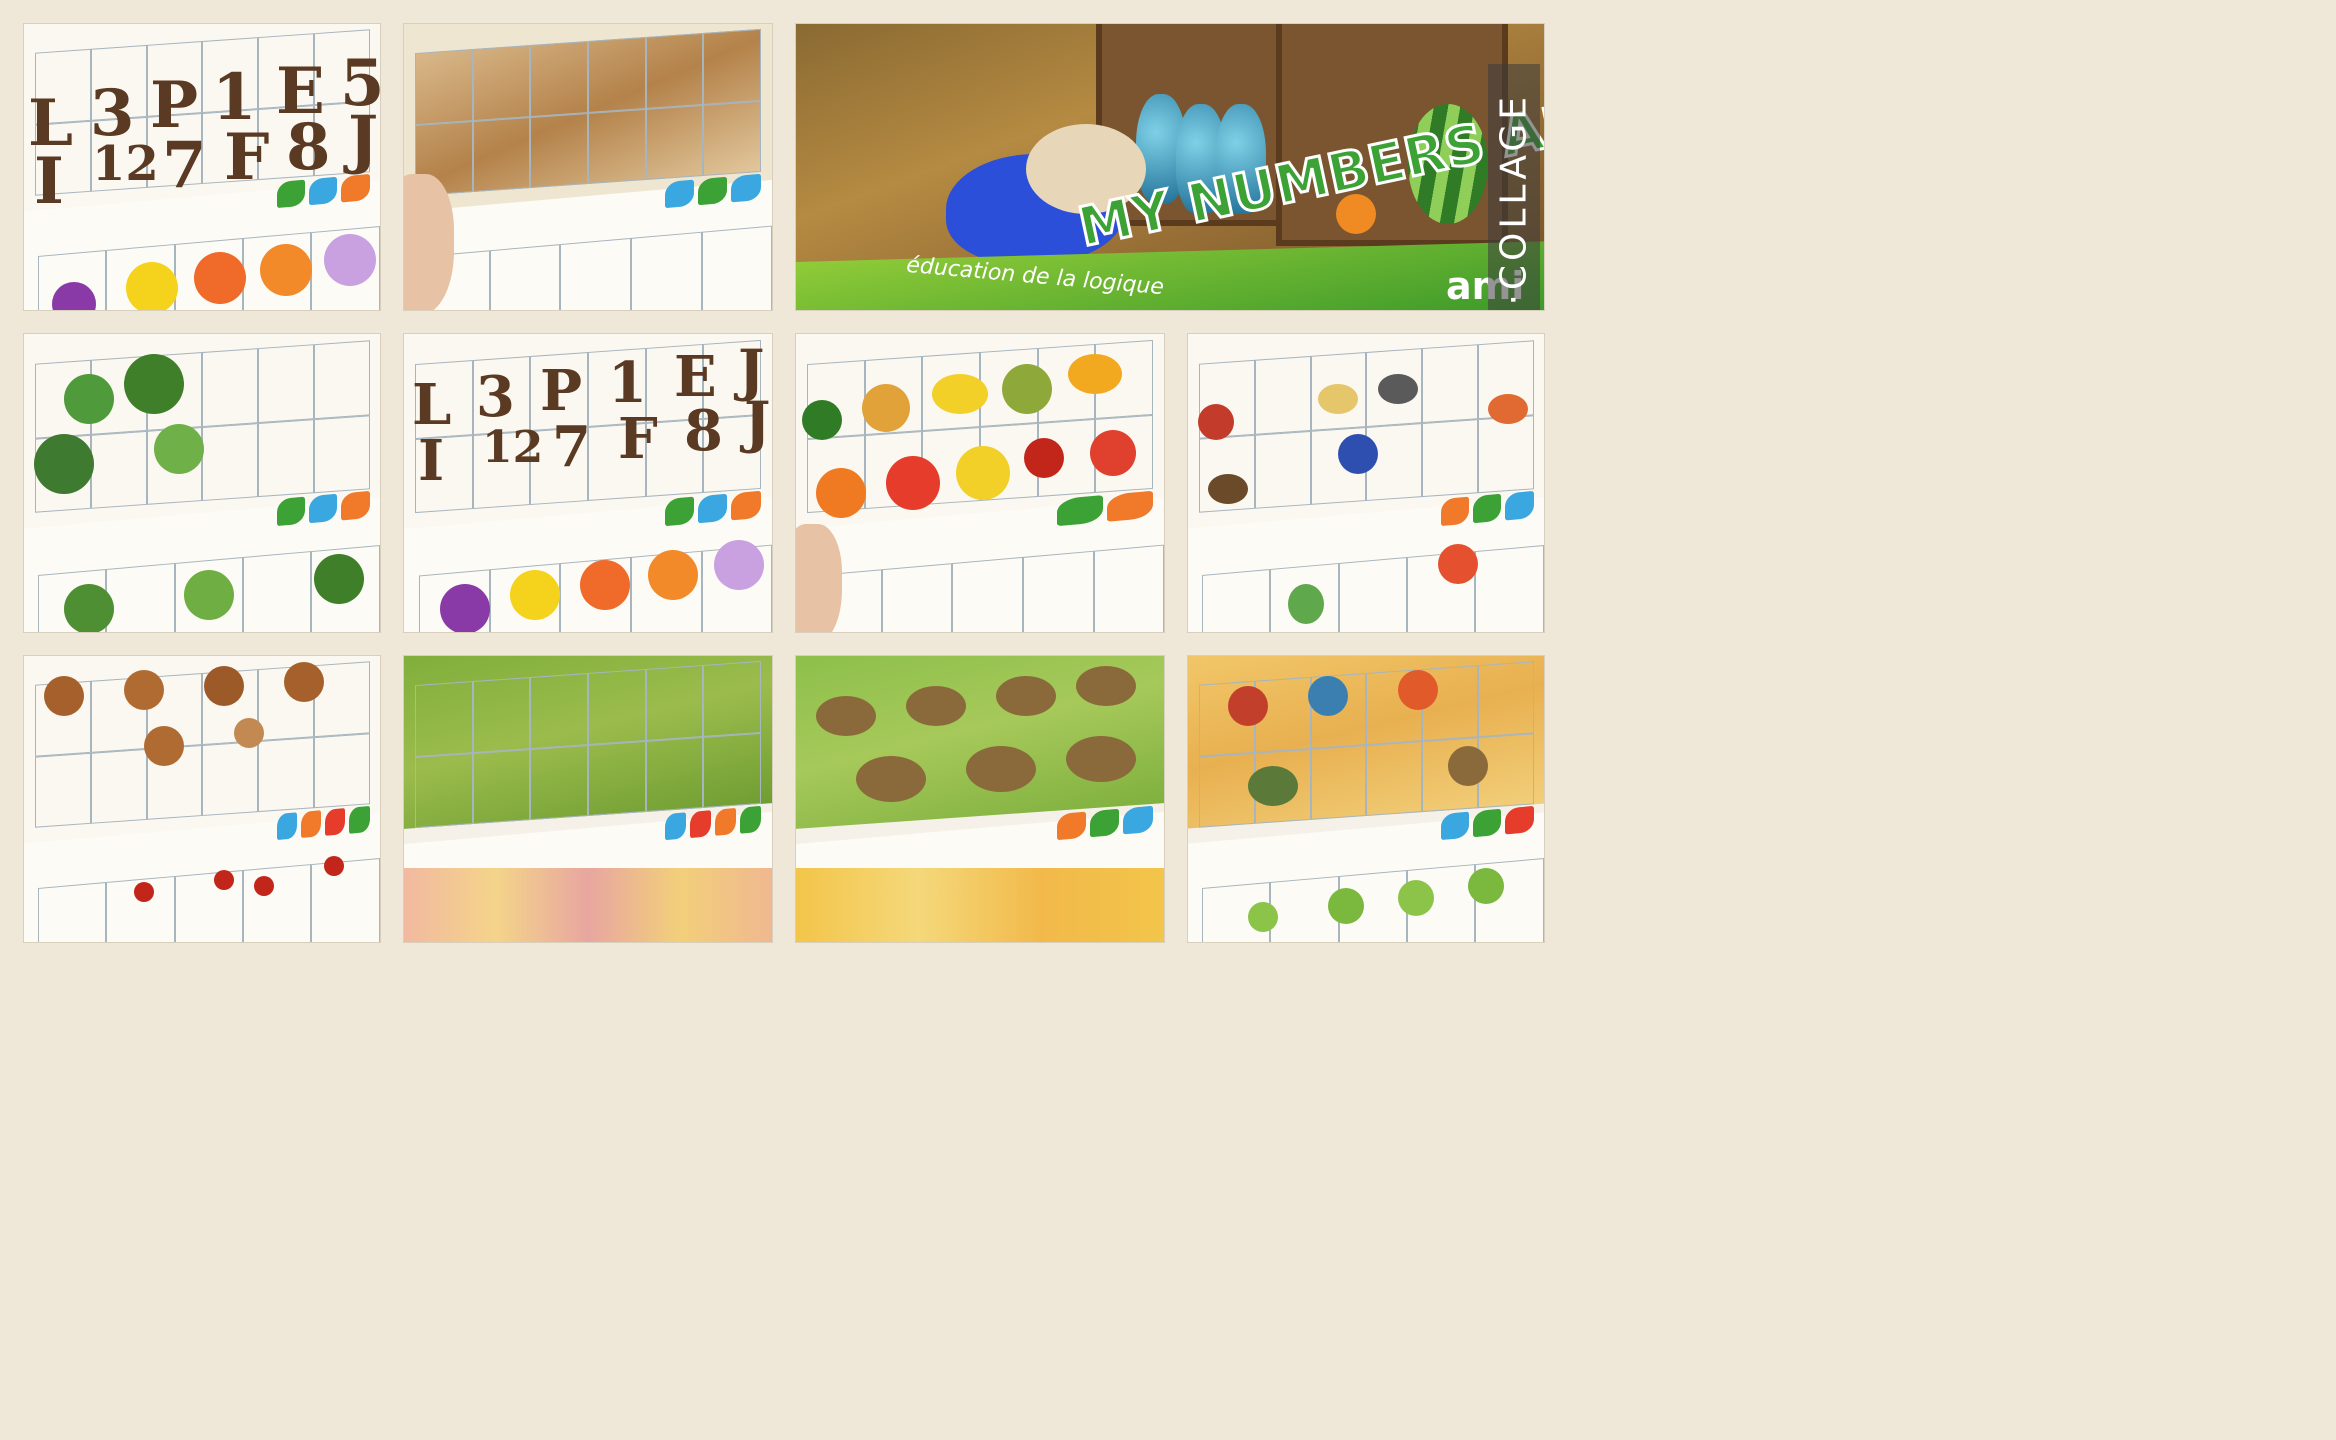  What do you see at coordinates (1514, 187) in the screenshot?
I see `watermark: PIC·COLLAGE` at bounding box center [1514, 187].